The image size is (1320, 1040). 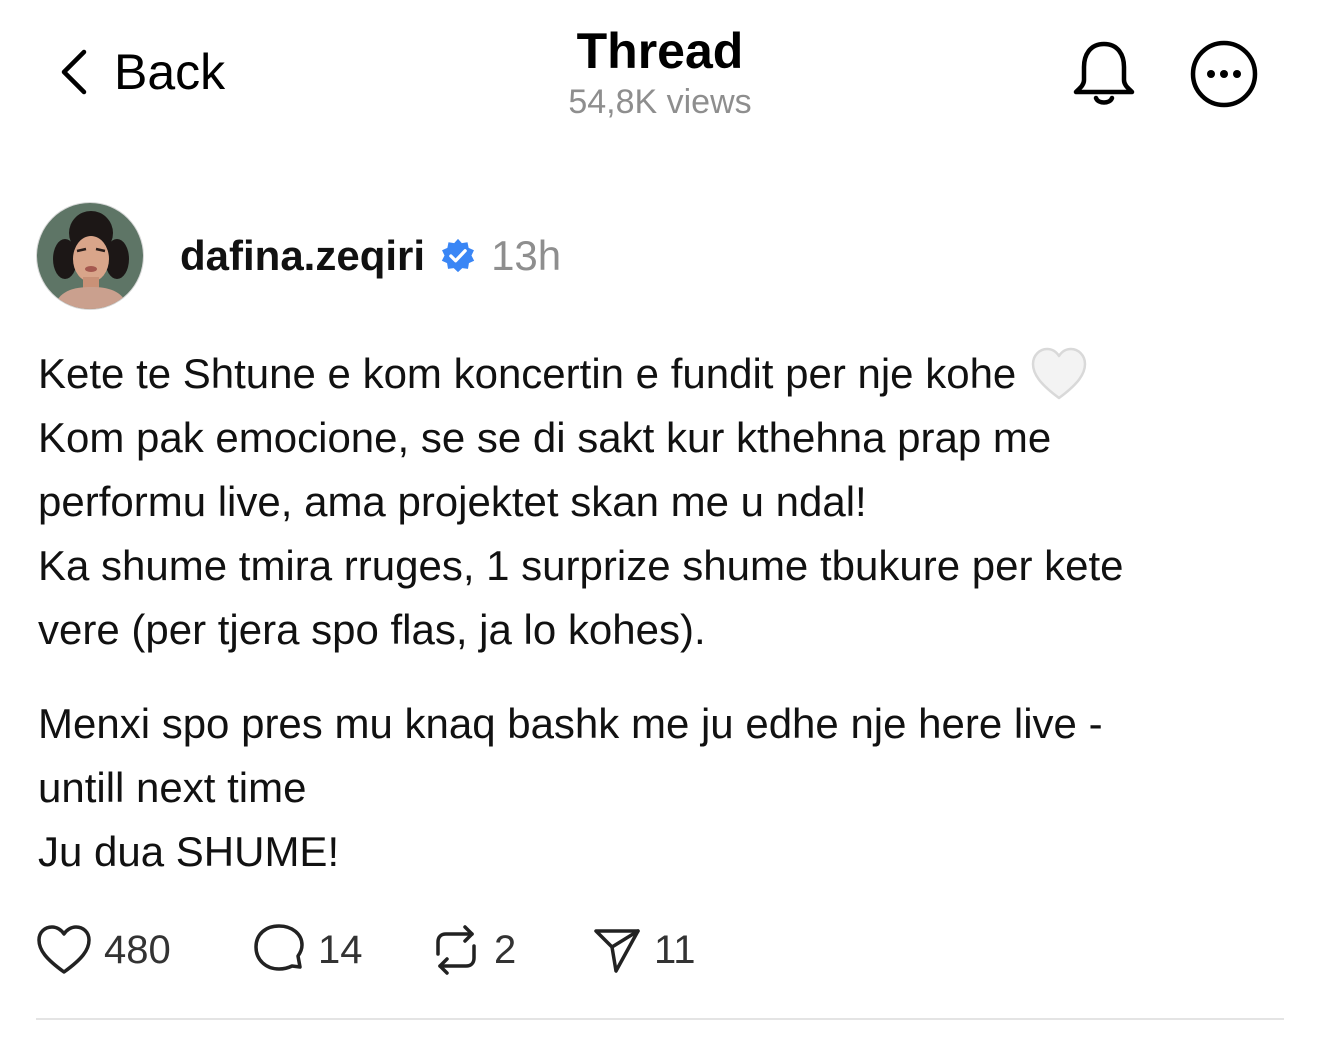 I want to click on repost-count: 2, so click(x=505, y=949).